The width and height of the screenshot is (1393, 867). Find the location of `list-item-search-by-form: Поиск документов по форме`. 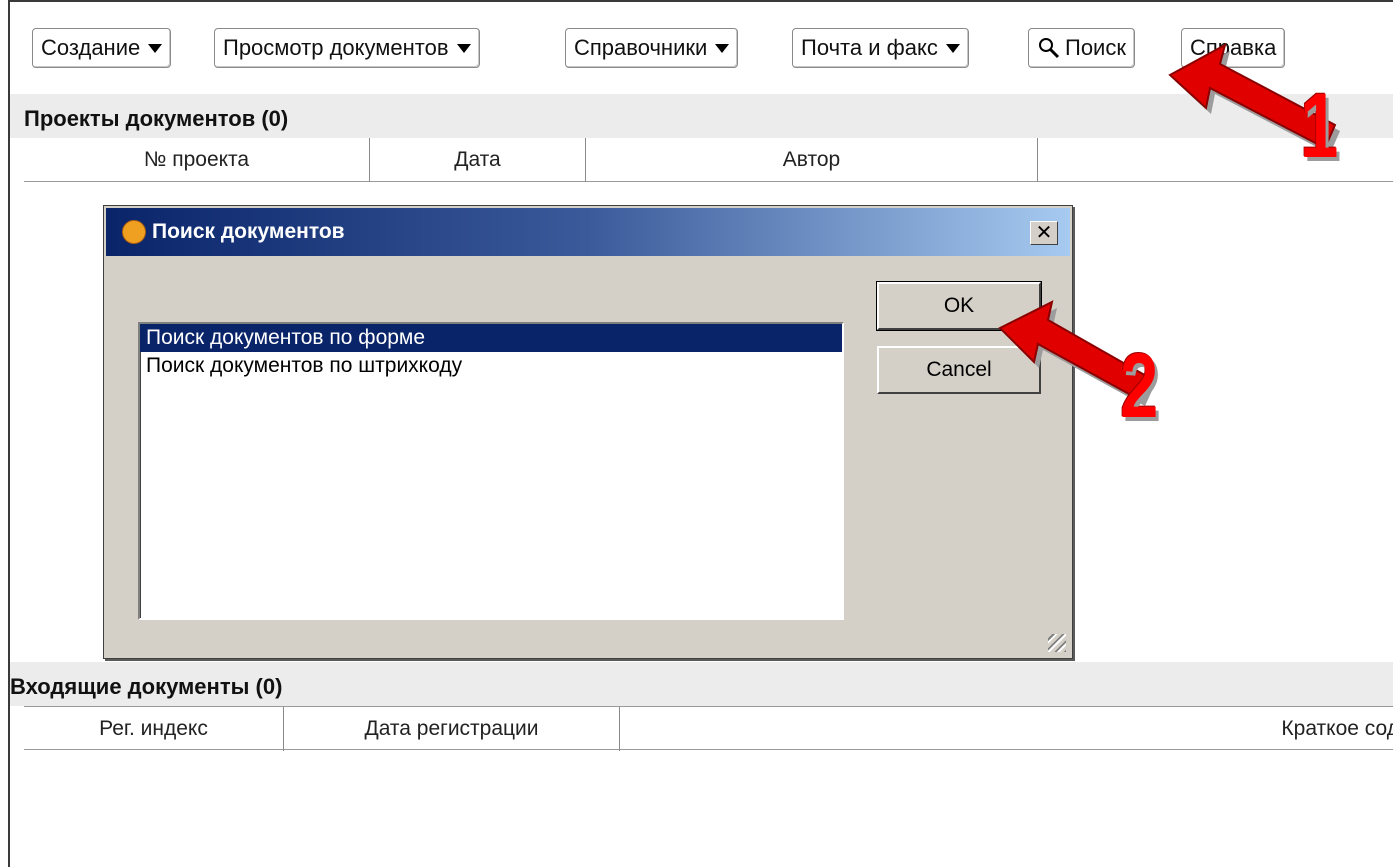

list-item-search-by-form: Поиск документов по форме is located at coordinates (491, 338).